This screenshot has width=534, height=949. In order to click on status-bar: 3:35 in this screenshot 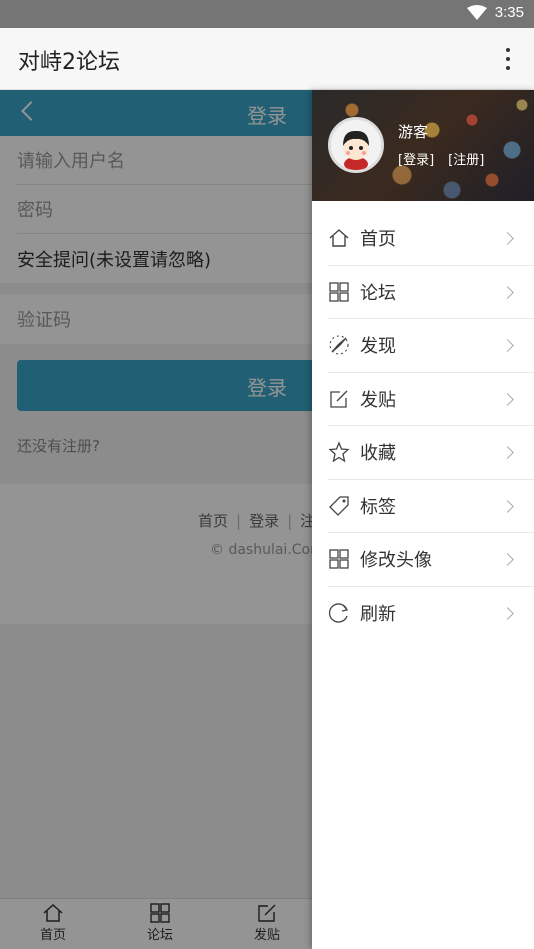, I will do `click(267, 14)`.